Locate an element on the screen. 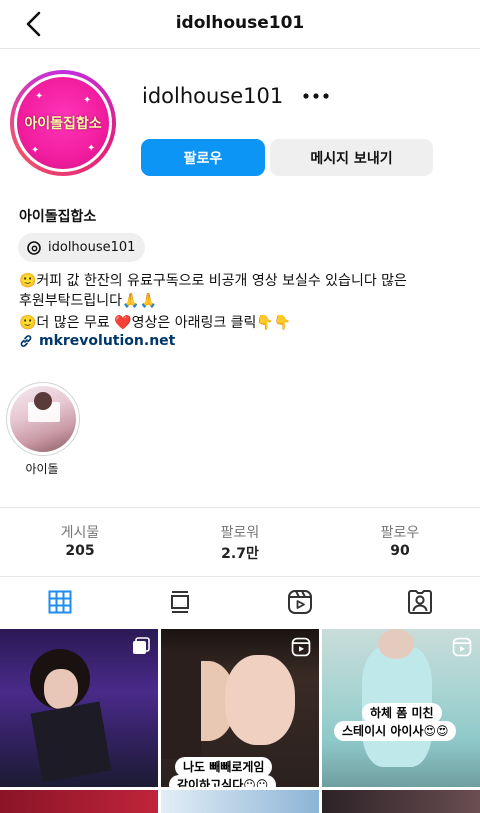  post-thumbnail: 하체 폼 미친 스테이시 아이사😍😍 is located at coordinates (401, 708).